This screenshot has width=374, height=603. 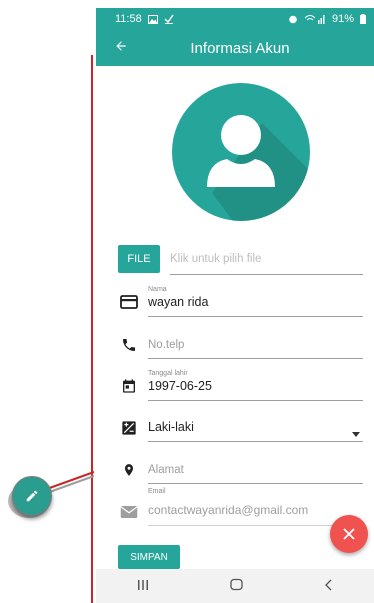 What do you see at coordinates (240, 48) in the screenshot?
I see `page-title: Informasi Akun` at bounding box center [240, 48].